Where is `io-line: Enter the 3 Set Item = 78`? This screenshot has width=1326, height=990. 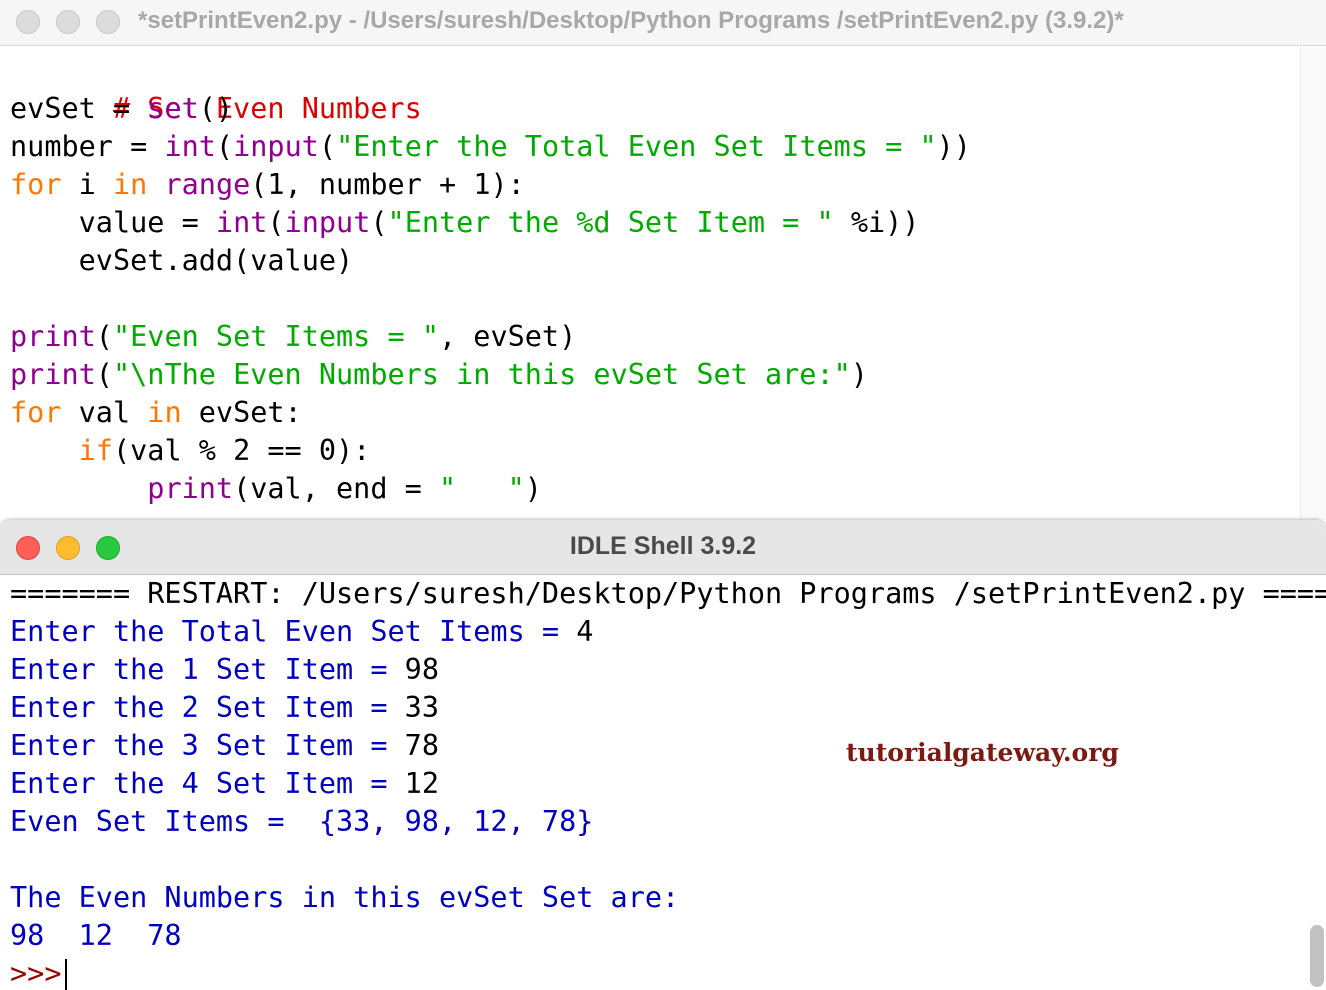 io-line: Enter the 3 Set Item = 78 is located at coordinates (668, 746).